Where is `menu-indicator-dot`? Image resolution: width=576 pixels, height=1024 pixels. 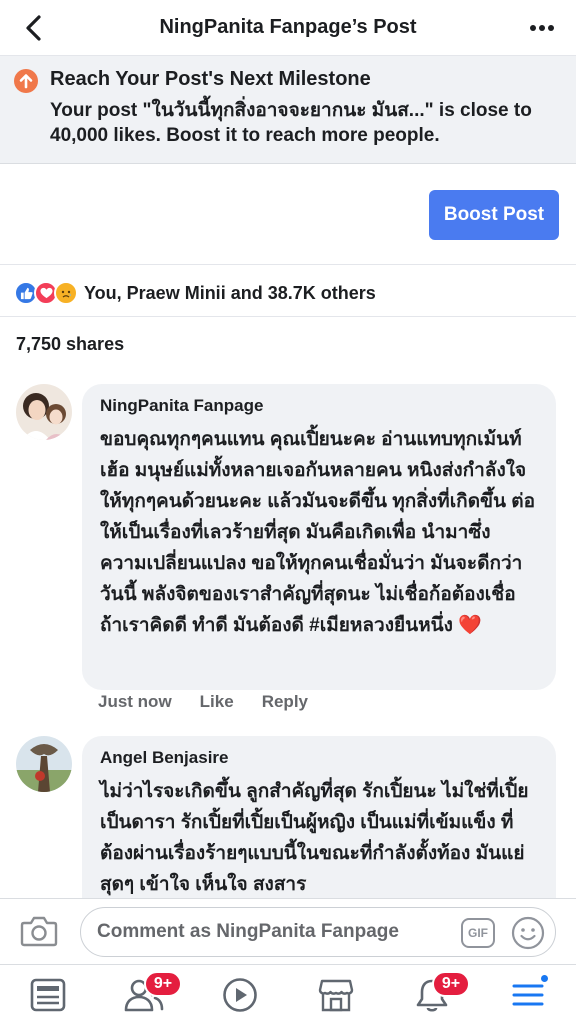
menu-indicator-dot is located at coordinates (544, 978).